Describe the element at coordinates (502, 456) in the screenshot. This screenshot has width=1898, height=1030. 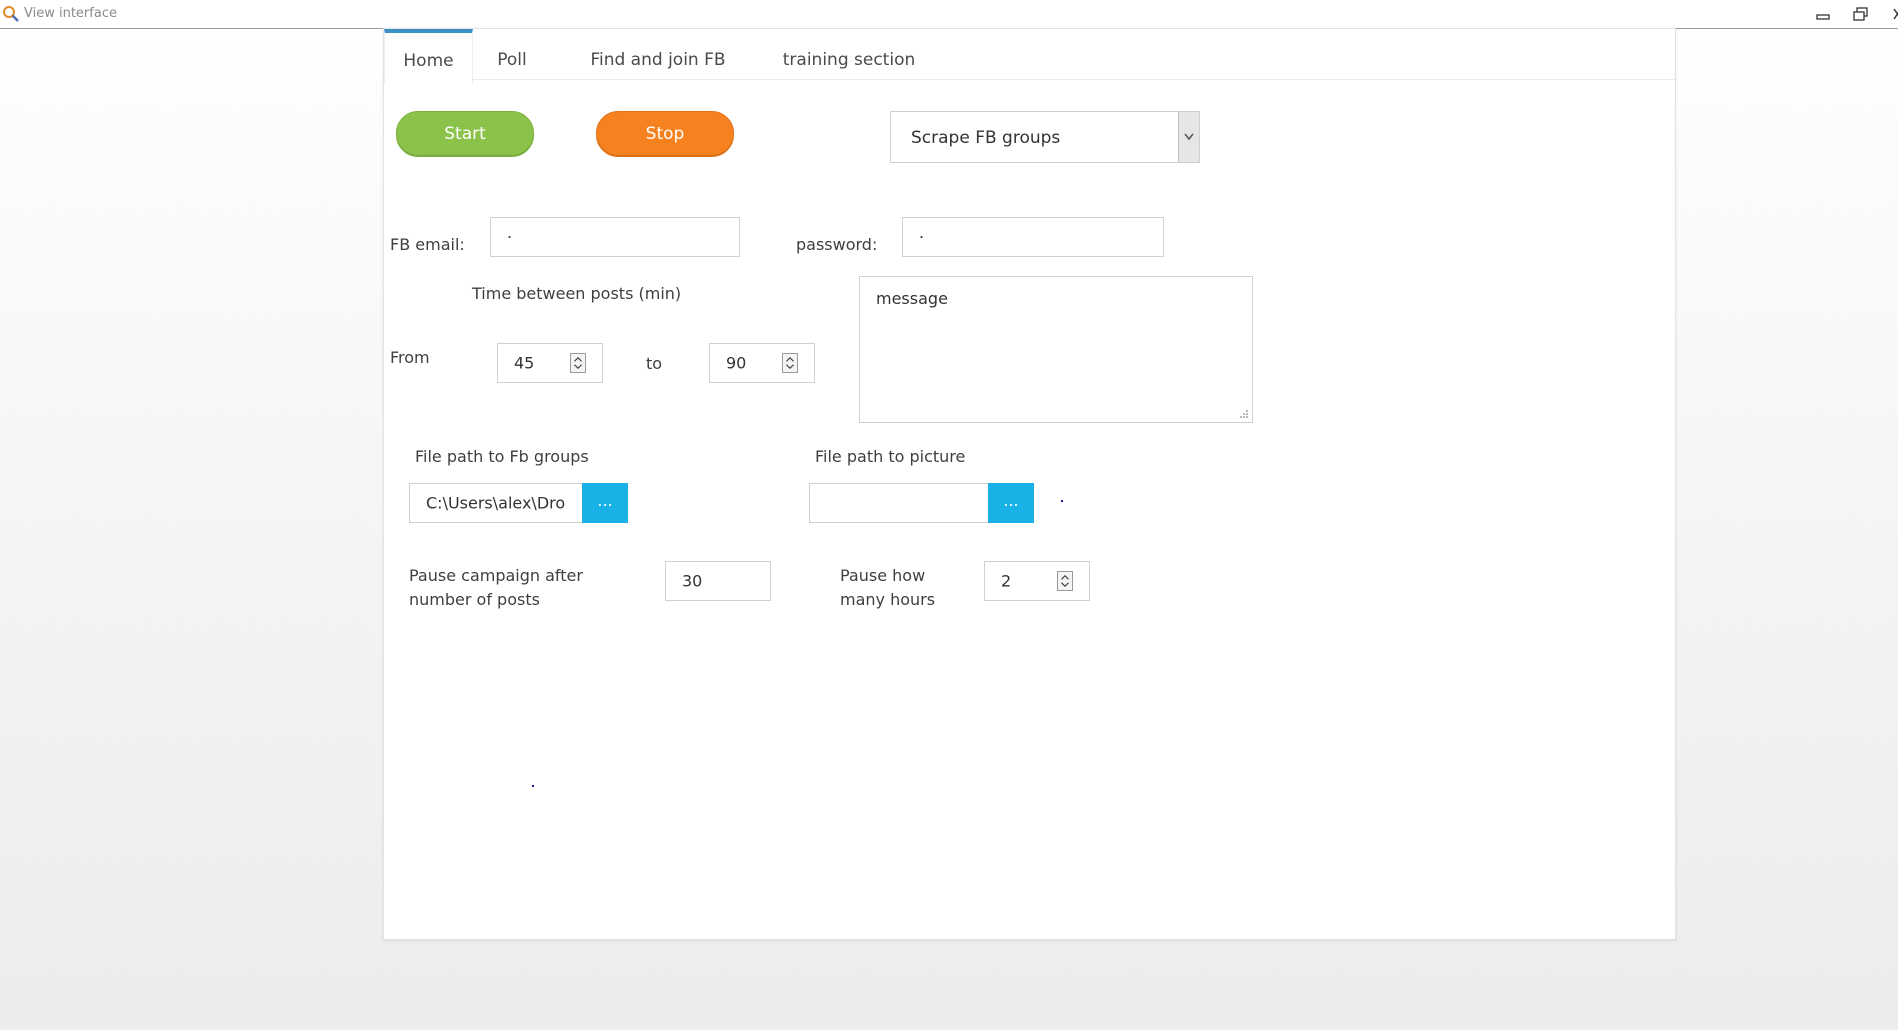
I see `groups-file-path-label: File path to Fb groups` at that location.